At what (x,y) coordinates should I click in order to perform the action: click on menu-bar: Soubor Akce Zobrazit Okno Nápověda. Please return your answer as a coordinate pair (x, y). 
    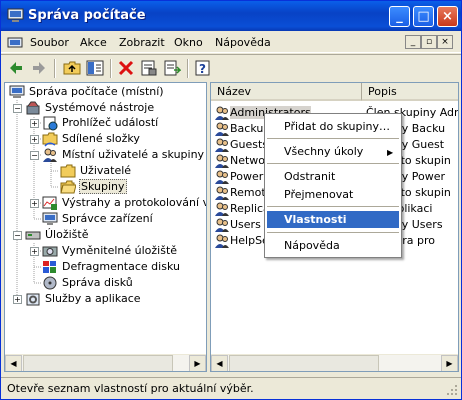
    Looking at the image, I should click on (231, 42).